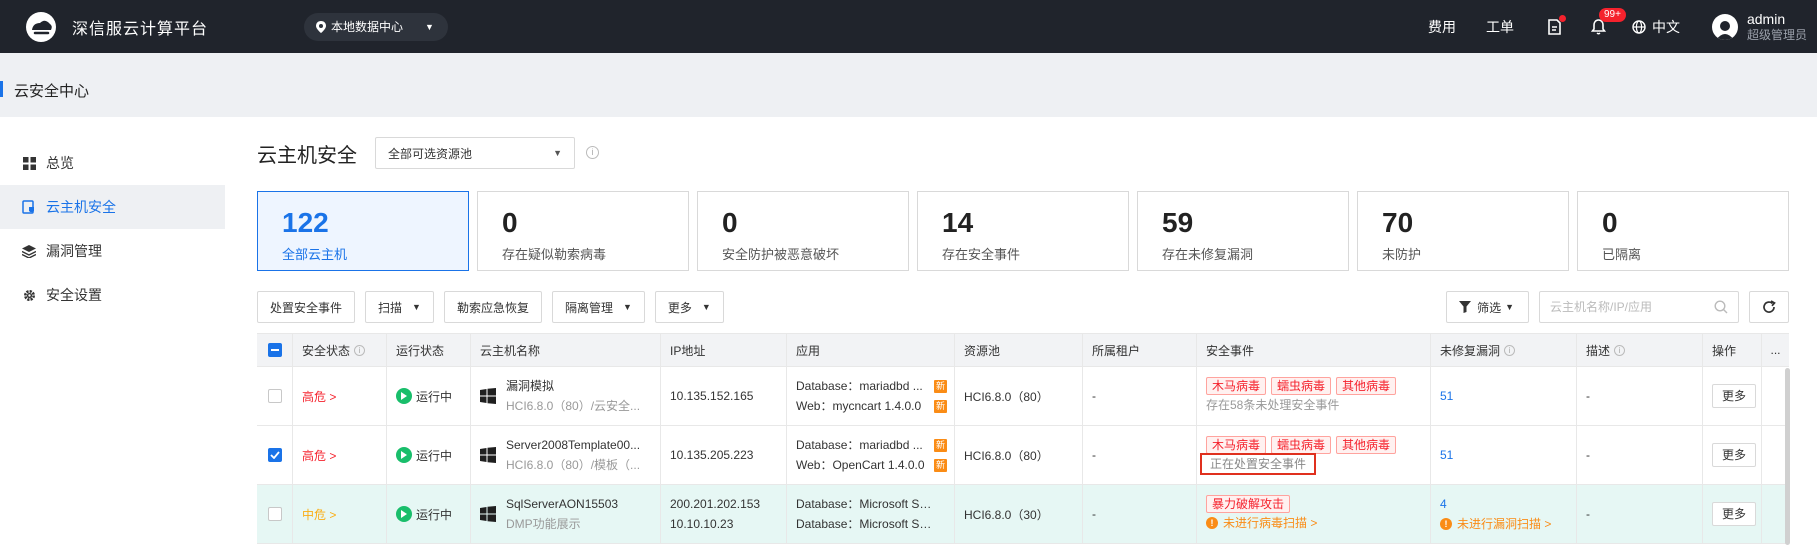 The image size is (1817, 545). What do you see at coordinates (627, 307) in the screenshot?
I see `chevron-down-icon: ▼` at bounding box center [627, 307].